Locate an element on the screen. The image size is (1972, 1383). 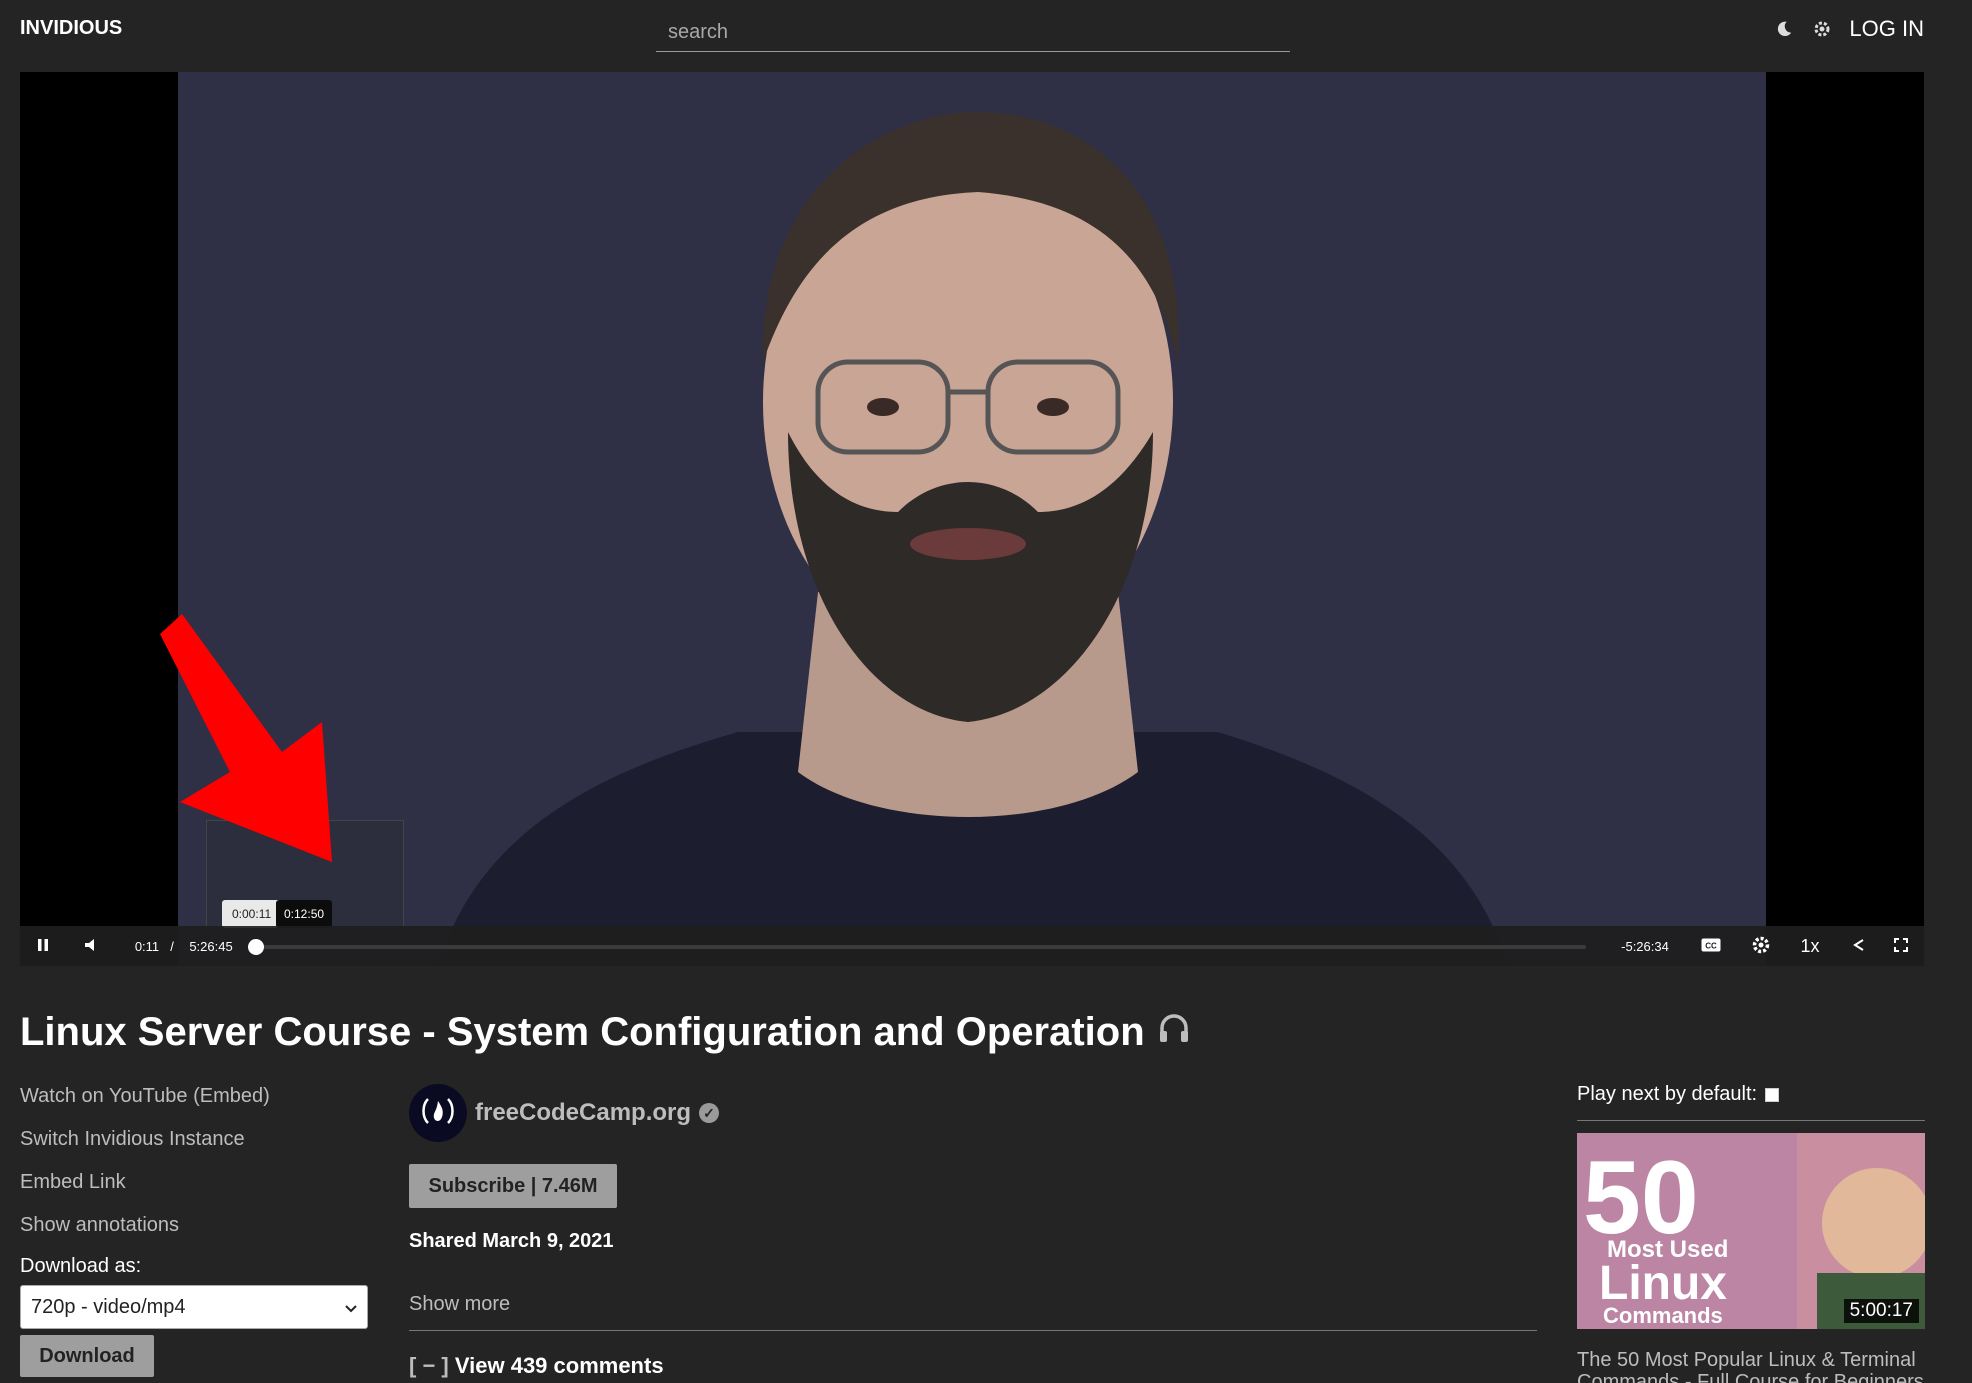
embed-link: Embed Link is located at coordinates (195, 1190).